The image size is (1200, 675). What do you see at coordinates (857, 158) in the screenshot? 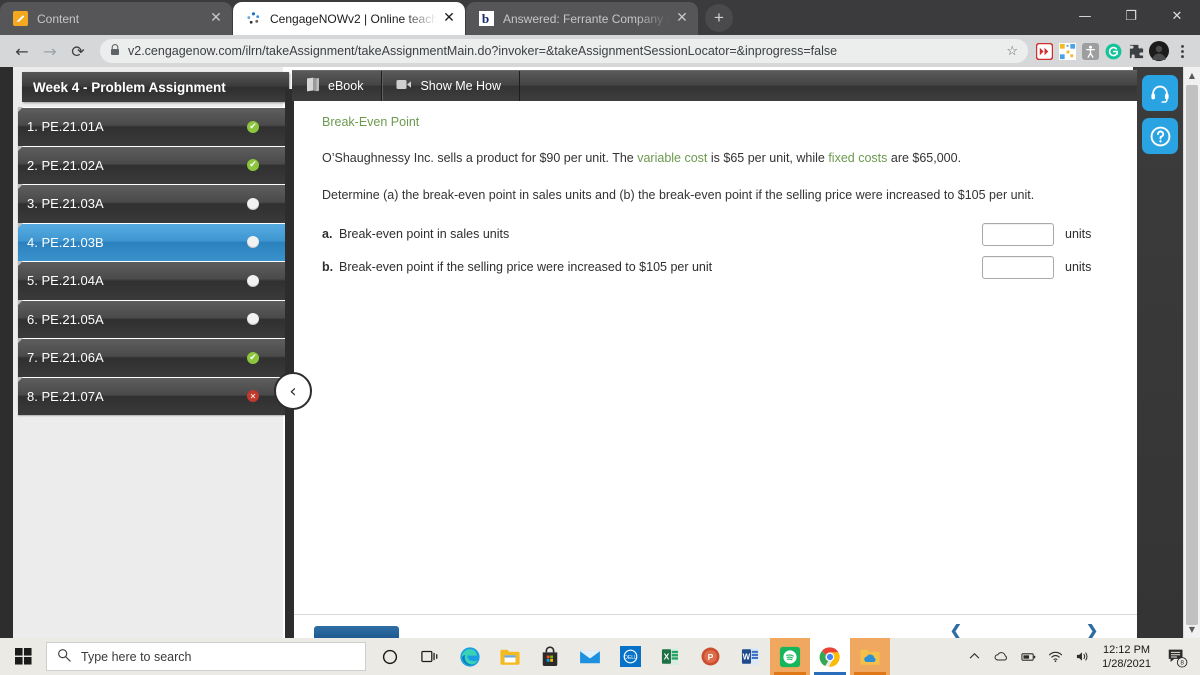
I see `glossary-term-fixed-costs: fixed costs` at bounding box center [857, 158].